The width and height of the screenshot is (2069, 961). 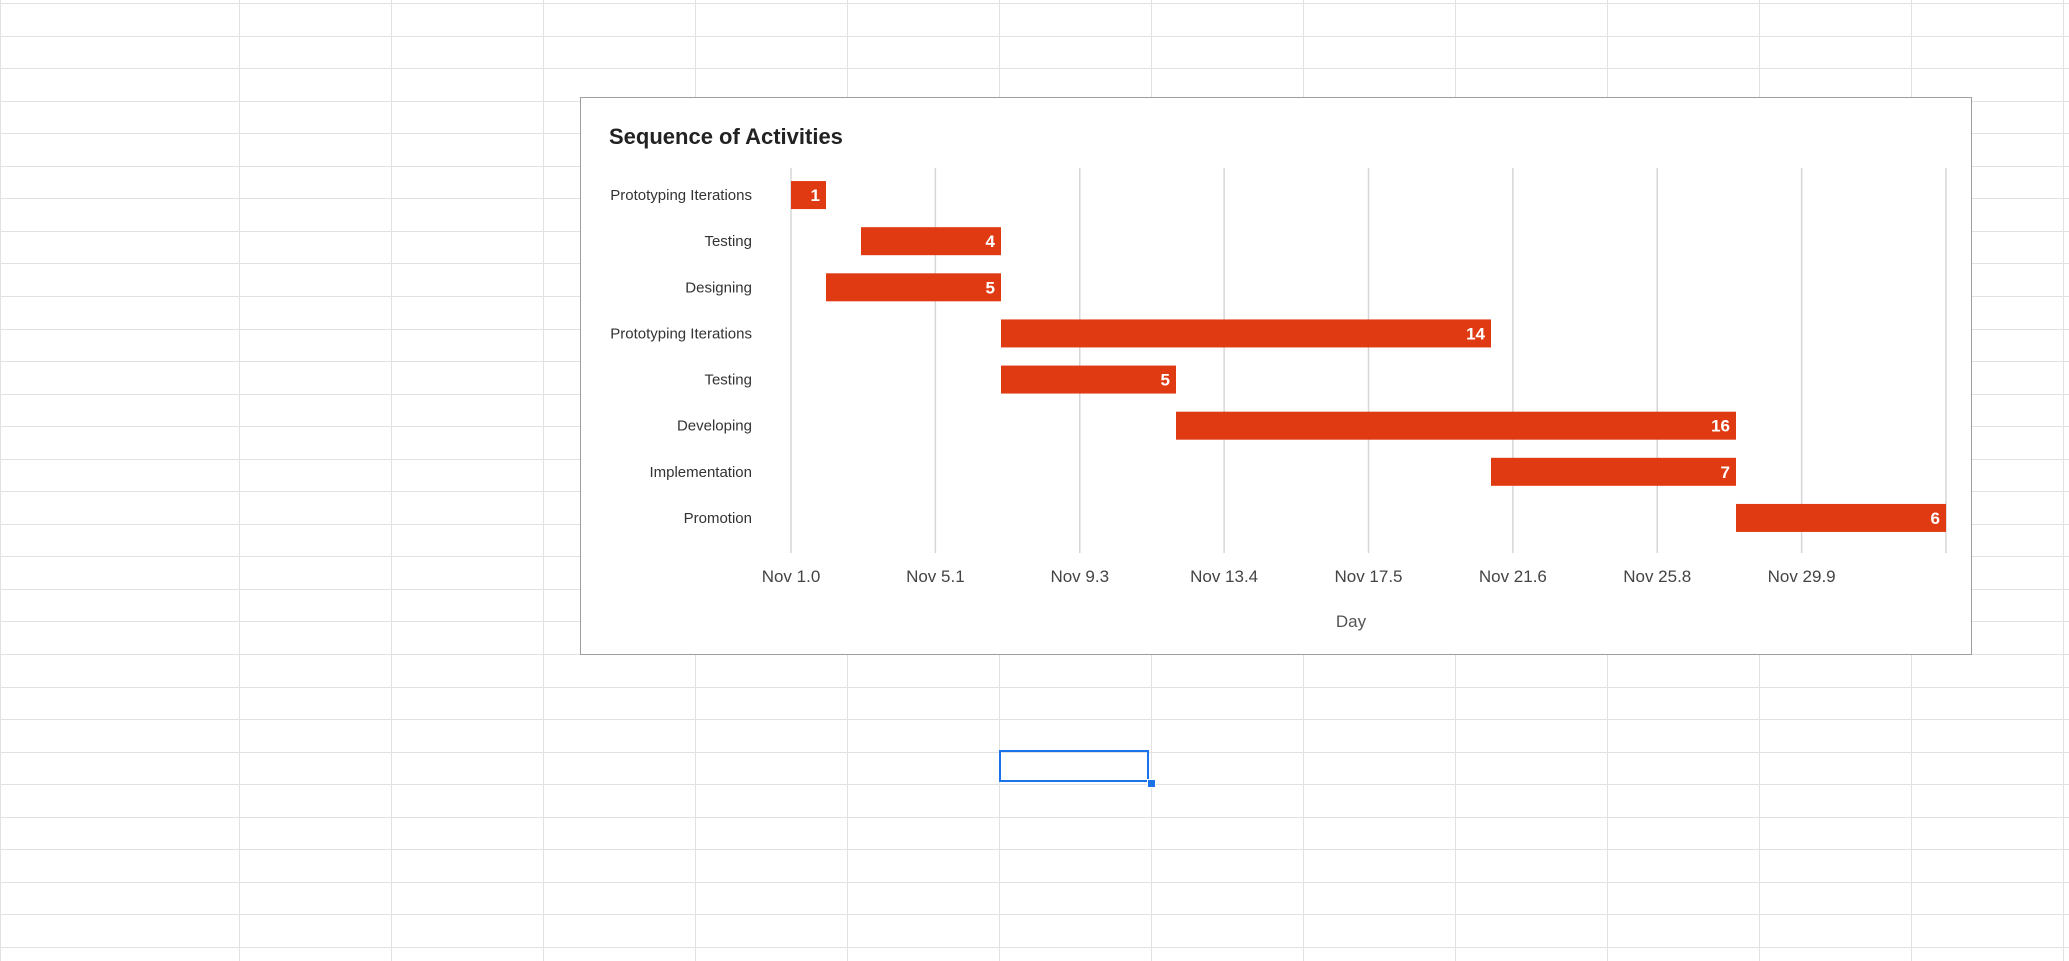 What do you see at coordinates (1513, 576) in the screenshot?
I see `x-tick-label: Nov 21.6` at bounding box center [1513, 576].